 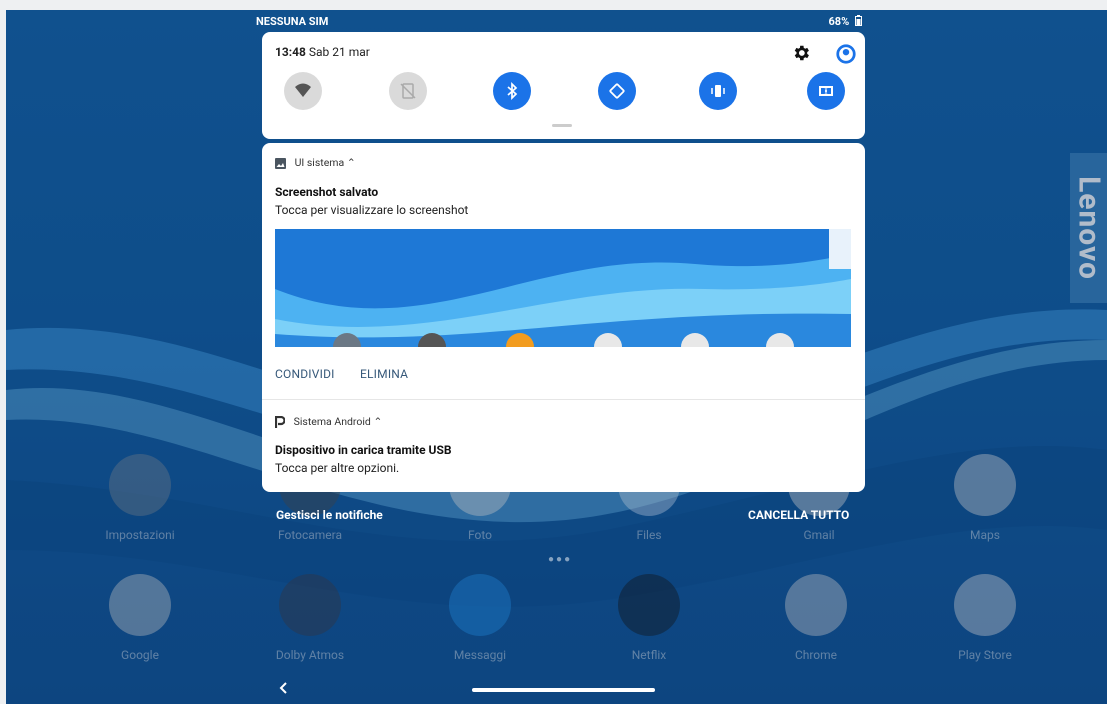 I want to click on auto-rotate-tile, so click(x=617, y=91).